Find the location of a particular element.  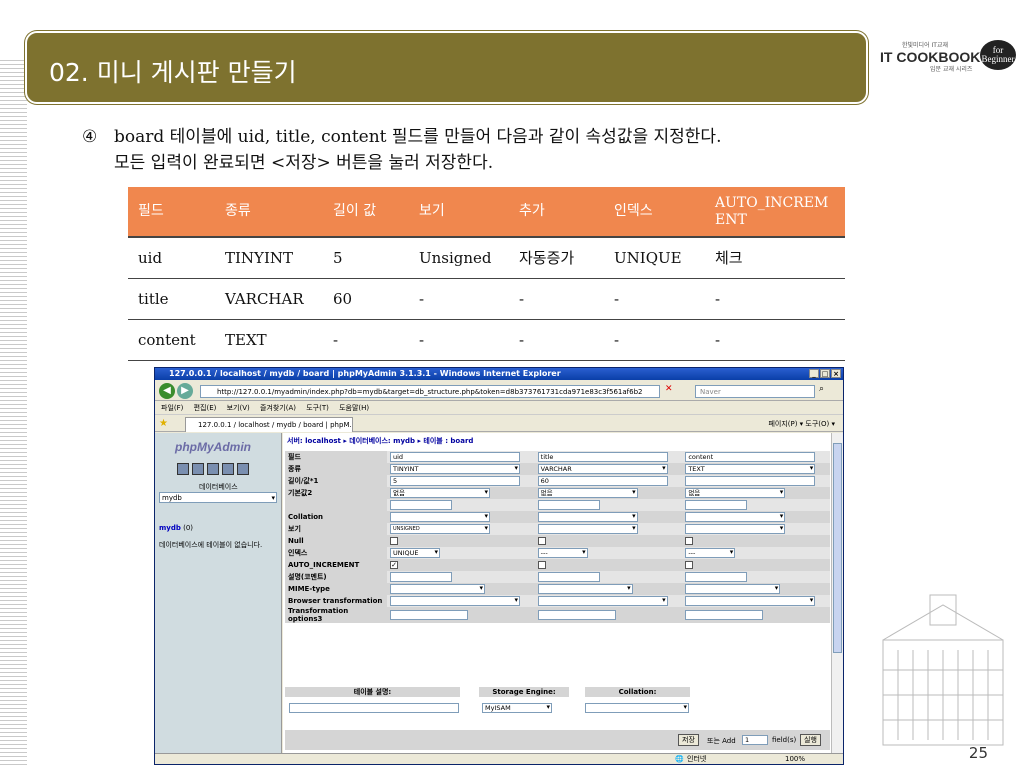

type-select: VARCHAR is located at coordinates (602, 469).